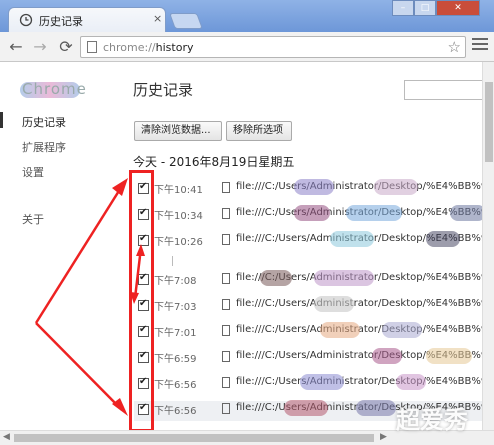 This screenshot has height=445, width=494. Describe the element at coordinates (89, 297) in the screenshot. I see `annotation-arrows` at that location.